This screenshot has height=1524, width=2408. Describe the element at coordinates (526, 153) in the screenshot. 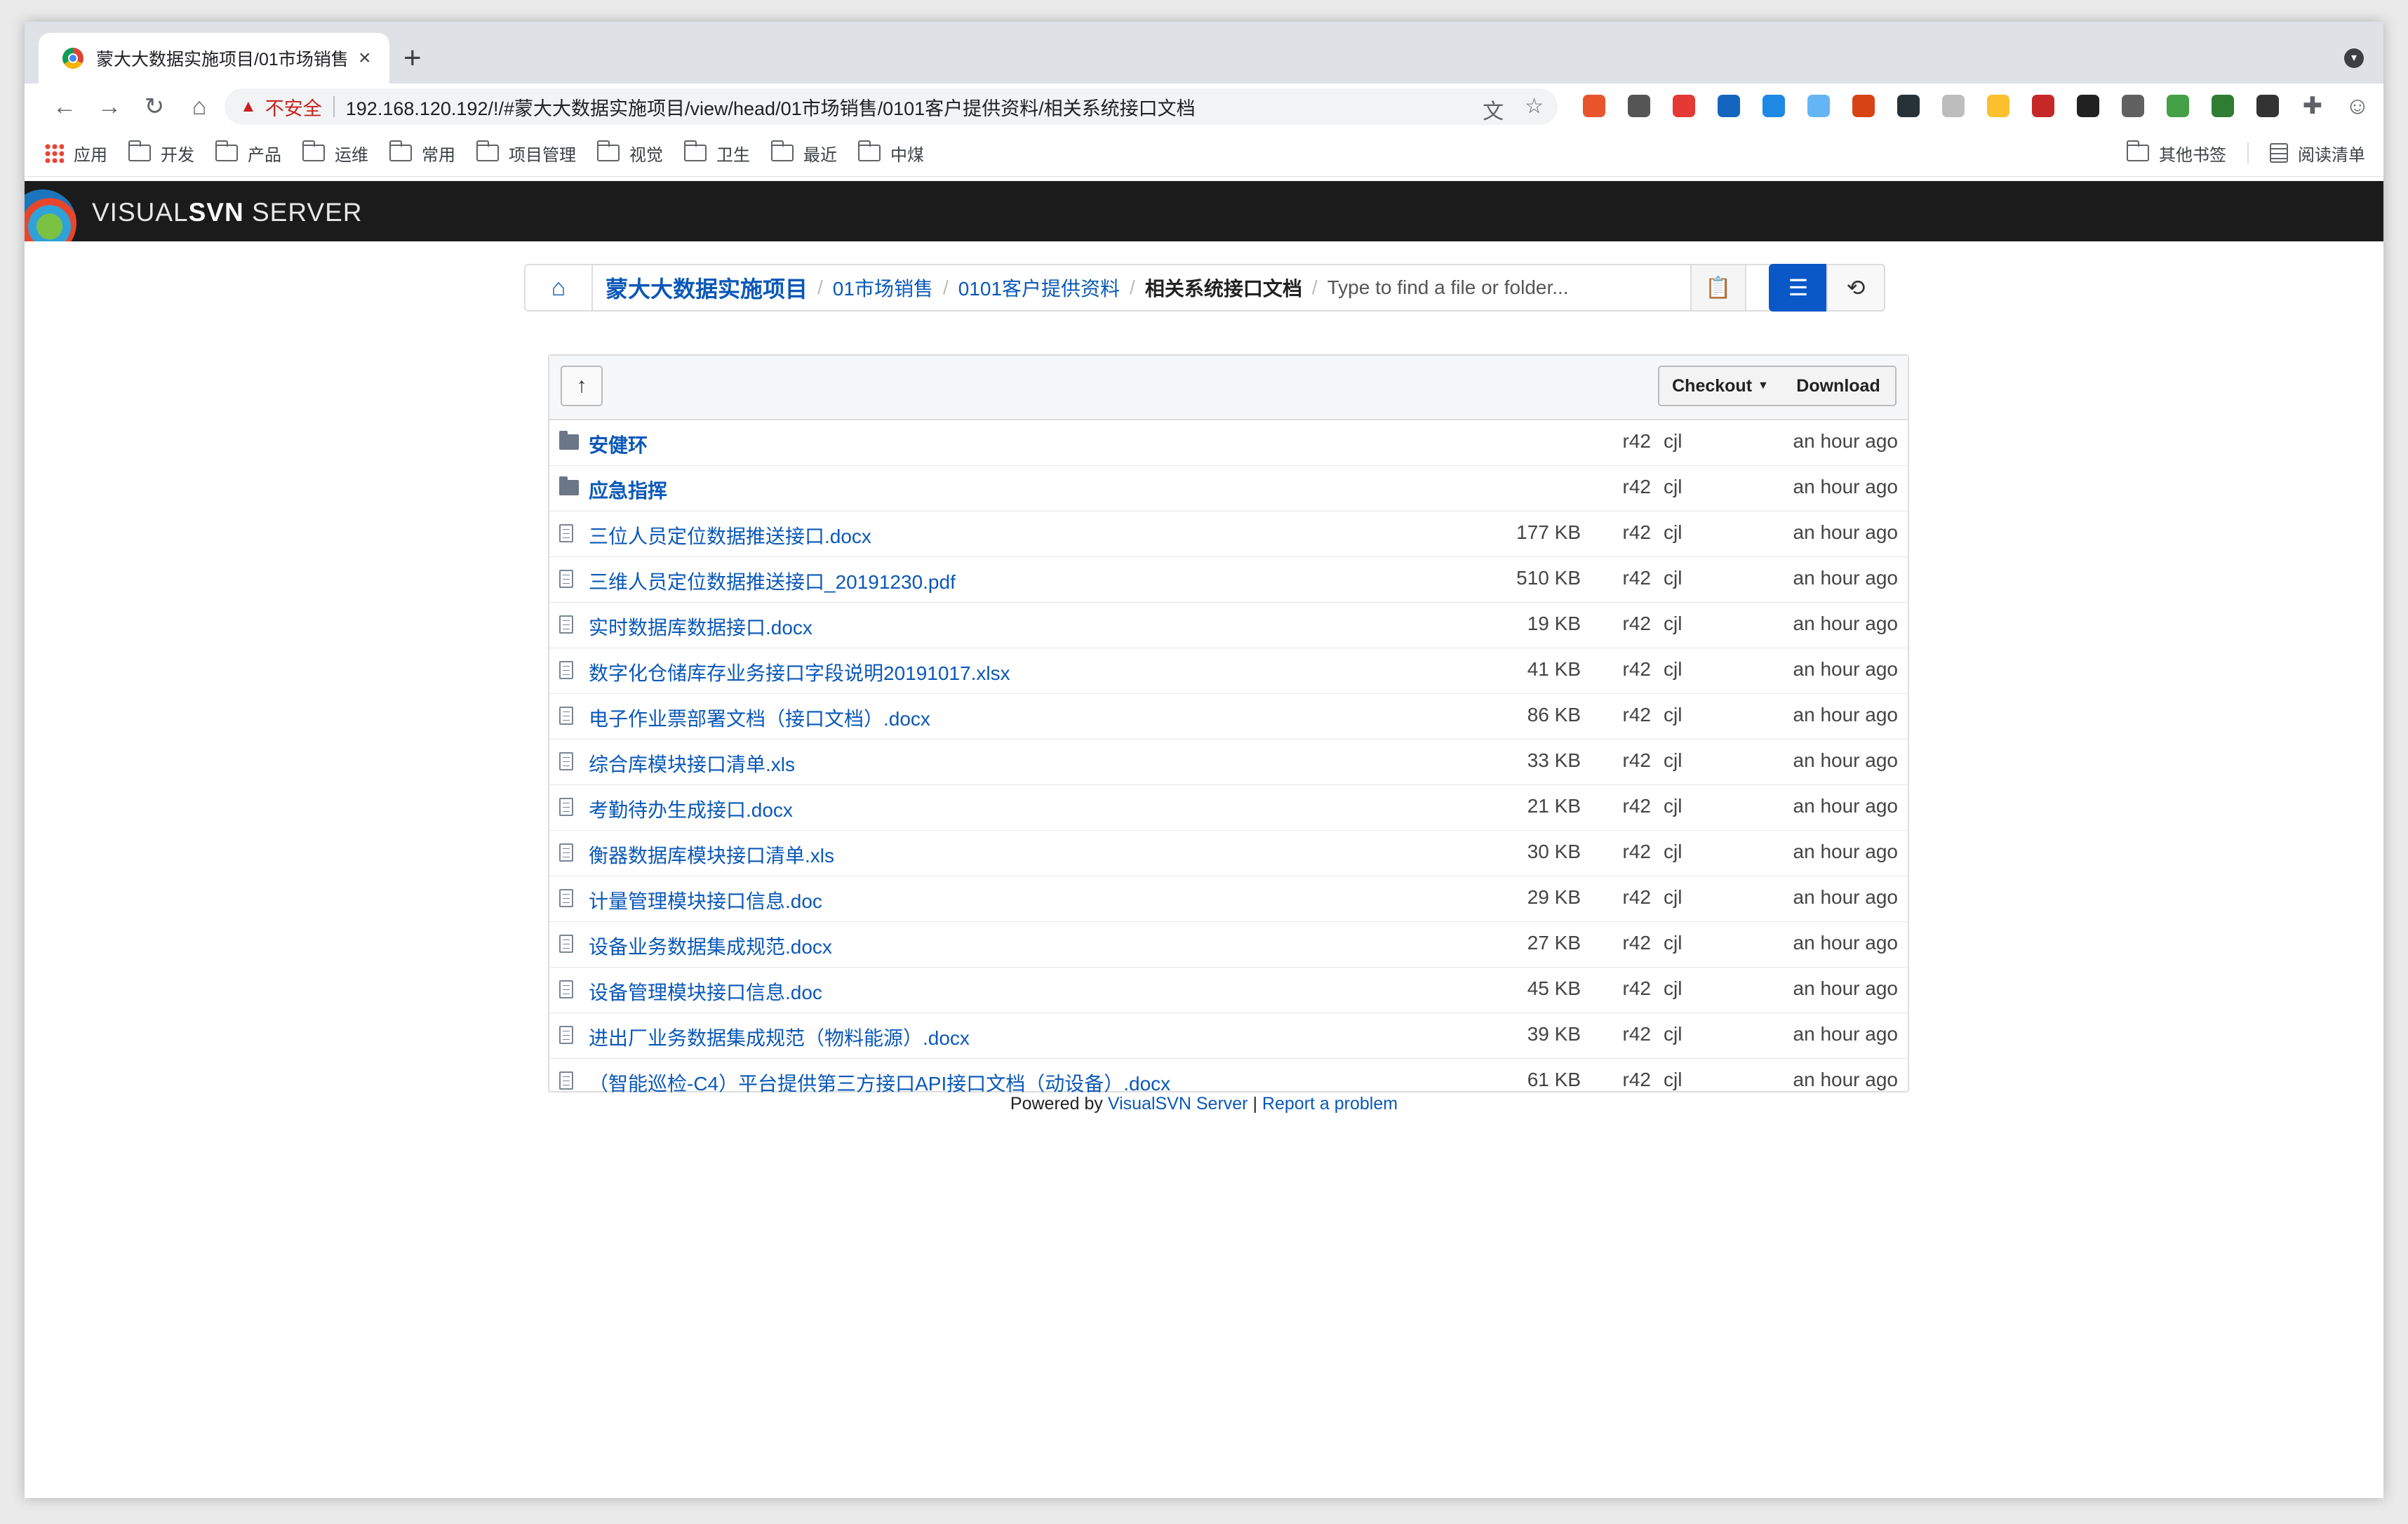

I see `bookmark-item: 项目管理` at that location.